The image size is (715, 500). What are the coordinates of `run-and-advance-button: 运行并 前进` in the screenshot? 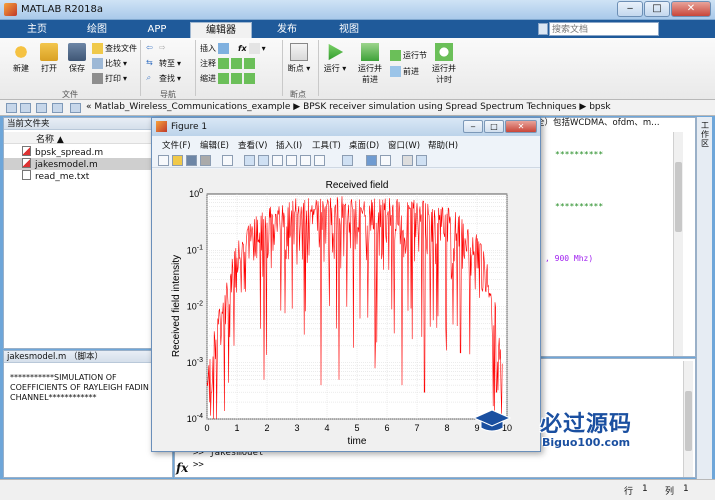 It's located at (370, 64).